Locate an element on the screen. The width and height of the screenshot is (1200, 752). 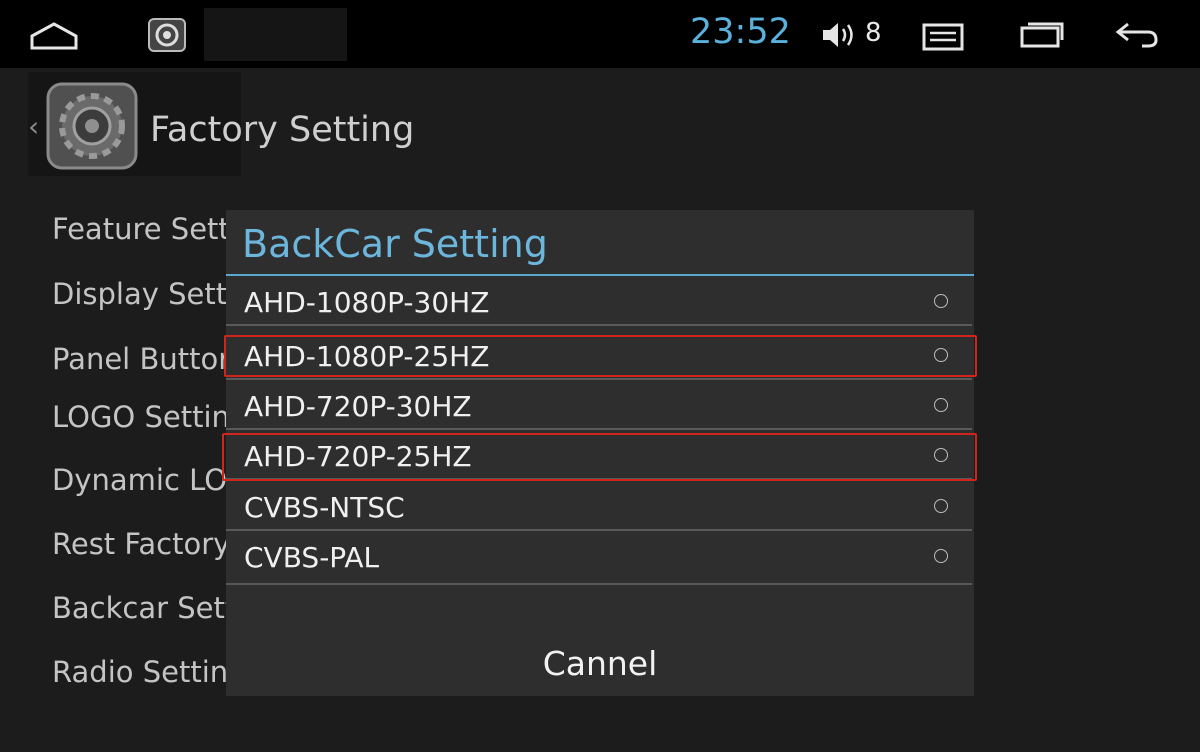
option-label: AHD-1080P-30HZ is located at coordinates (367, 302).